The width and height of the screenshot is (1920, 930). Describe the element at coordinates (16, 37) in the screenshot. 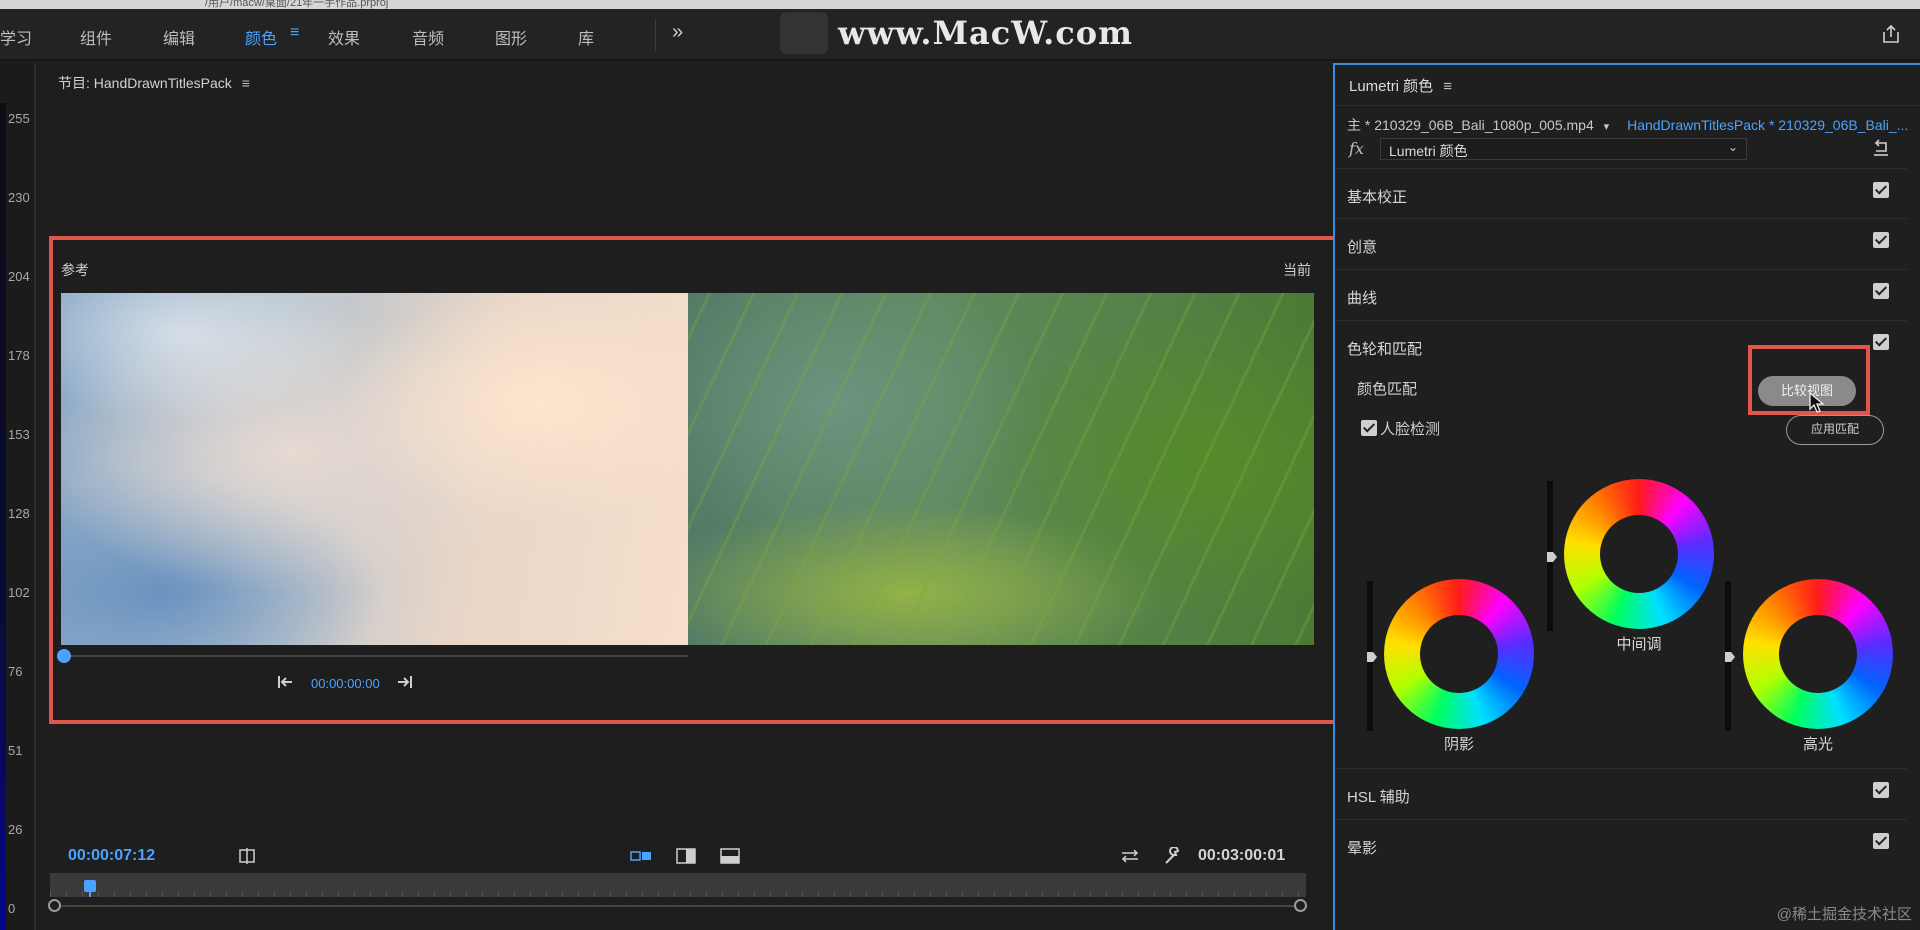

I see `workspace-tab-learn: 学习` at that location.